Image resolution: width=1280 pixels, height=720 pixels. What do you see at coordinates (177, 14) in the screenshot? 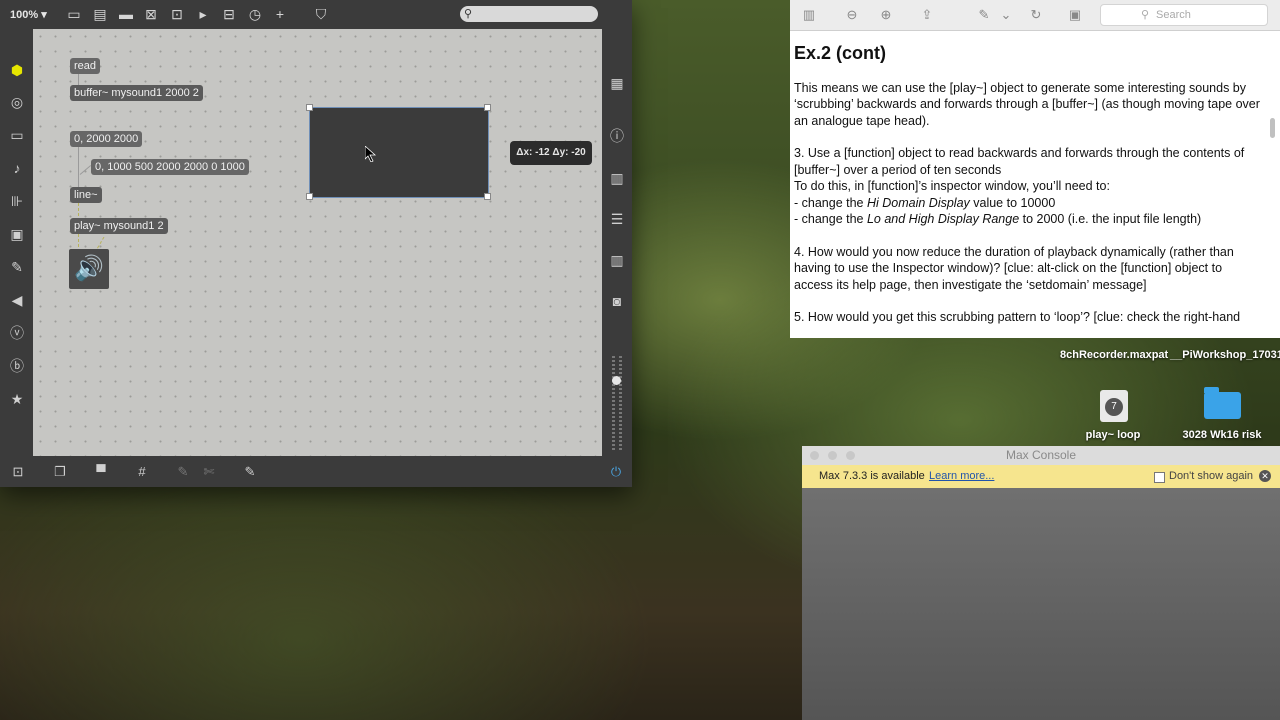
I see `toggle-icon: ⊡` at bounding box center [177, 14].